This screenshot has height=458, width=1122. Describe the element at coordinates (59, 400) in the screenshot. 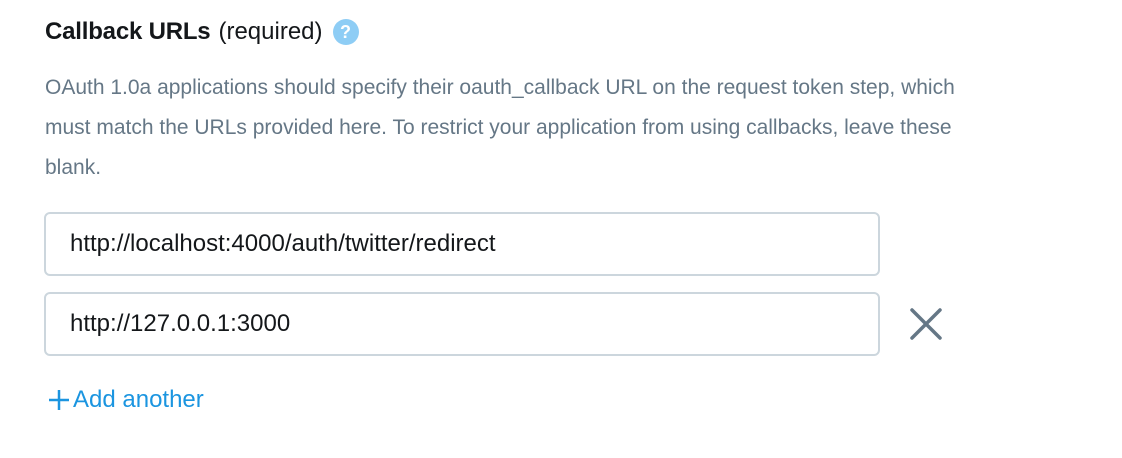

I see `plus-icon` at that location.